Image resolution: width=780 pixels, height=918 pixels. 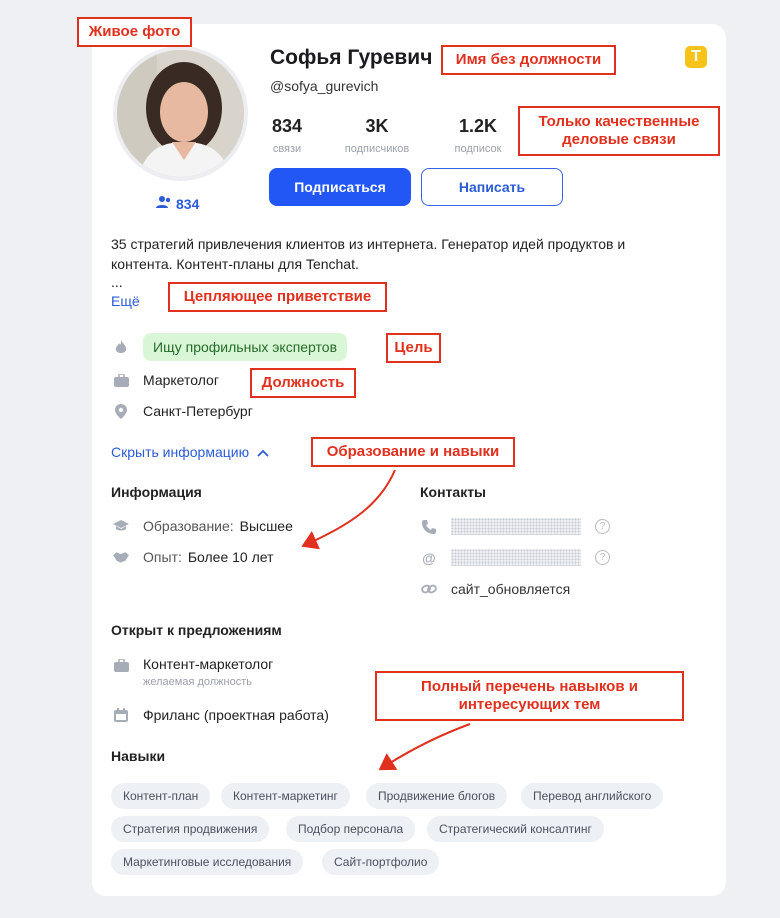 What do you see at coordinates (348, 509) in the screenshot?
I see `arrow-education` at bounding box center [348, 509].